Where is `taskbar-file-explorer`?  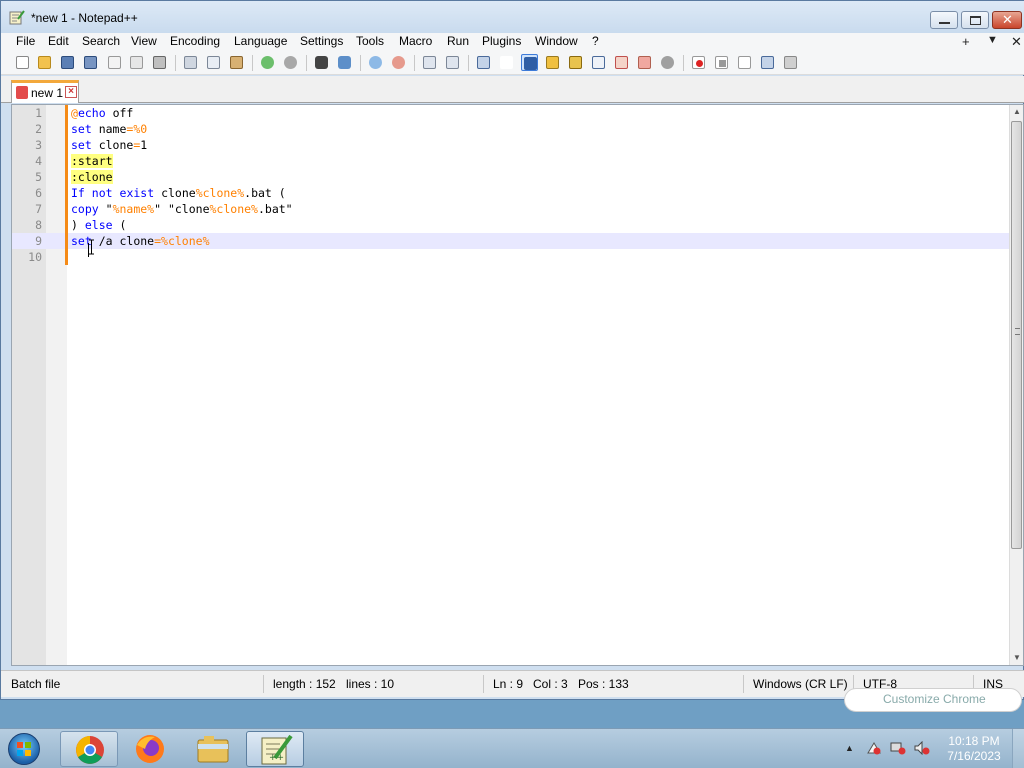 taskbar-file-explorer is located at coordinates (213, 749).